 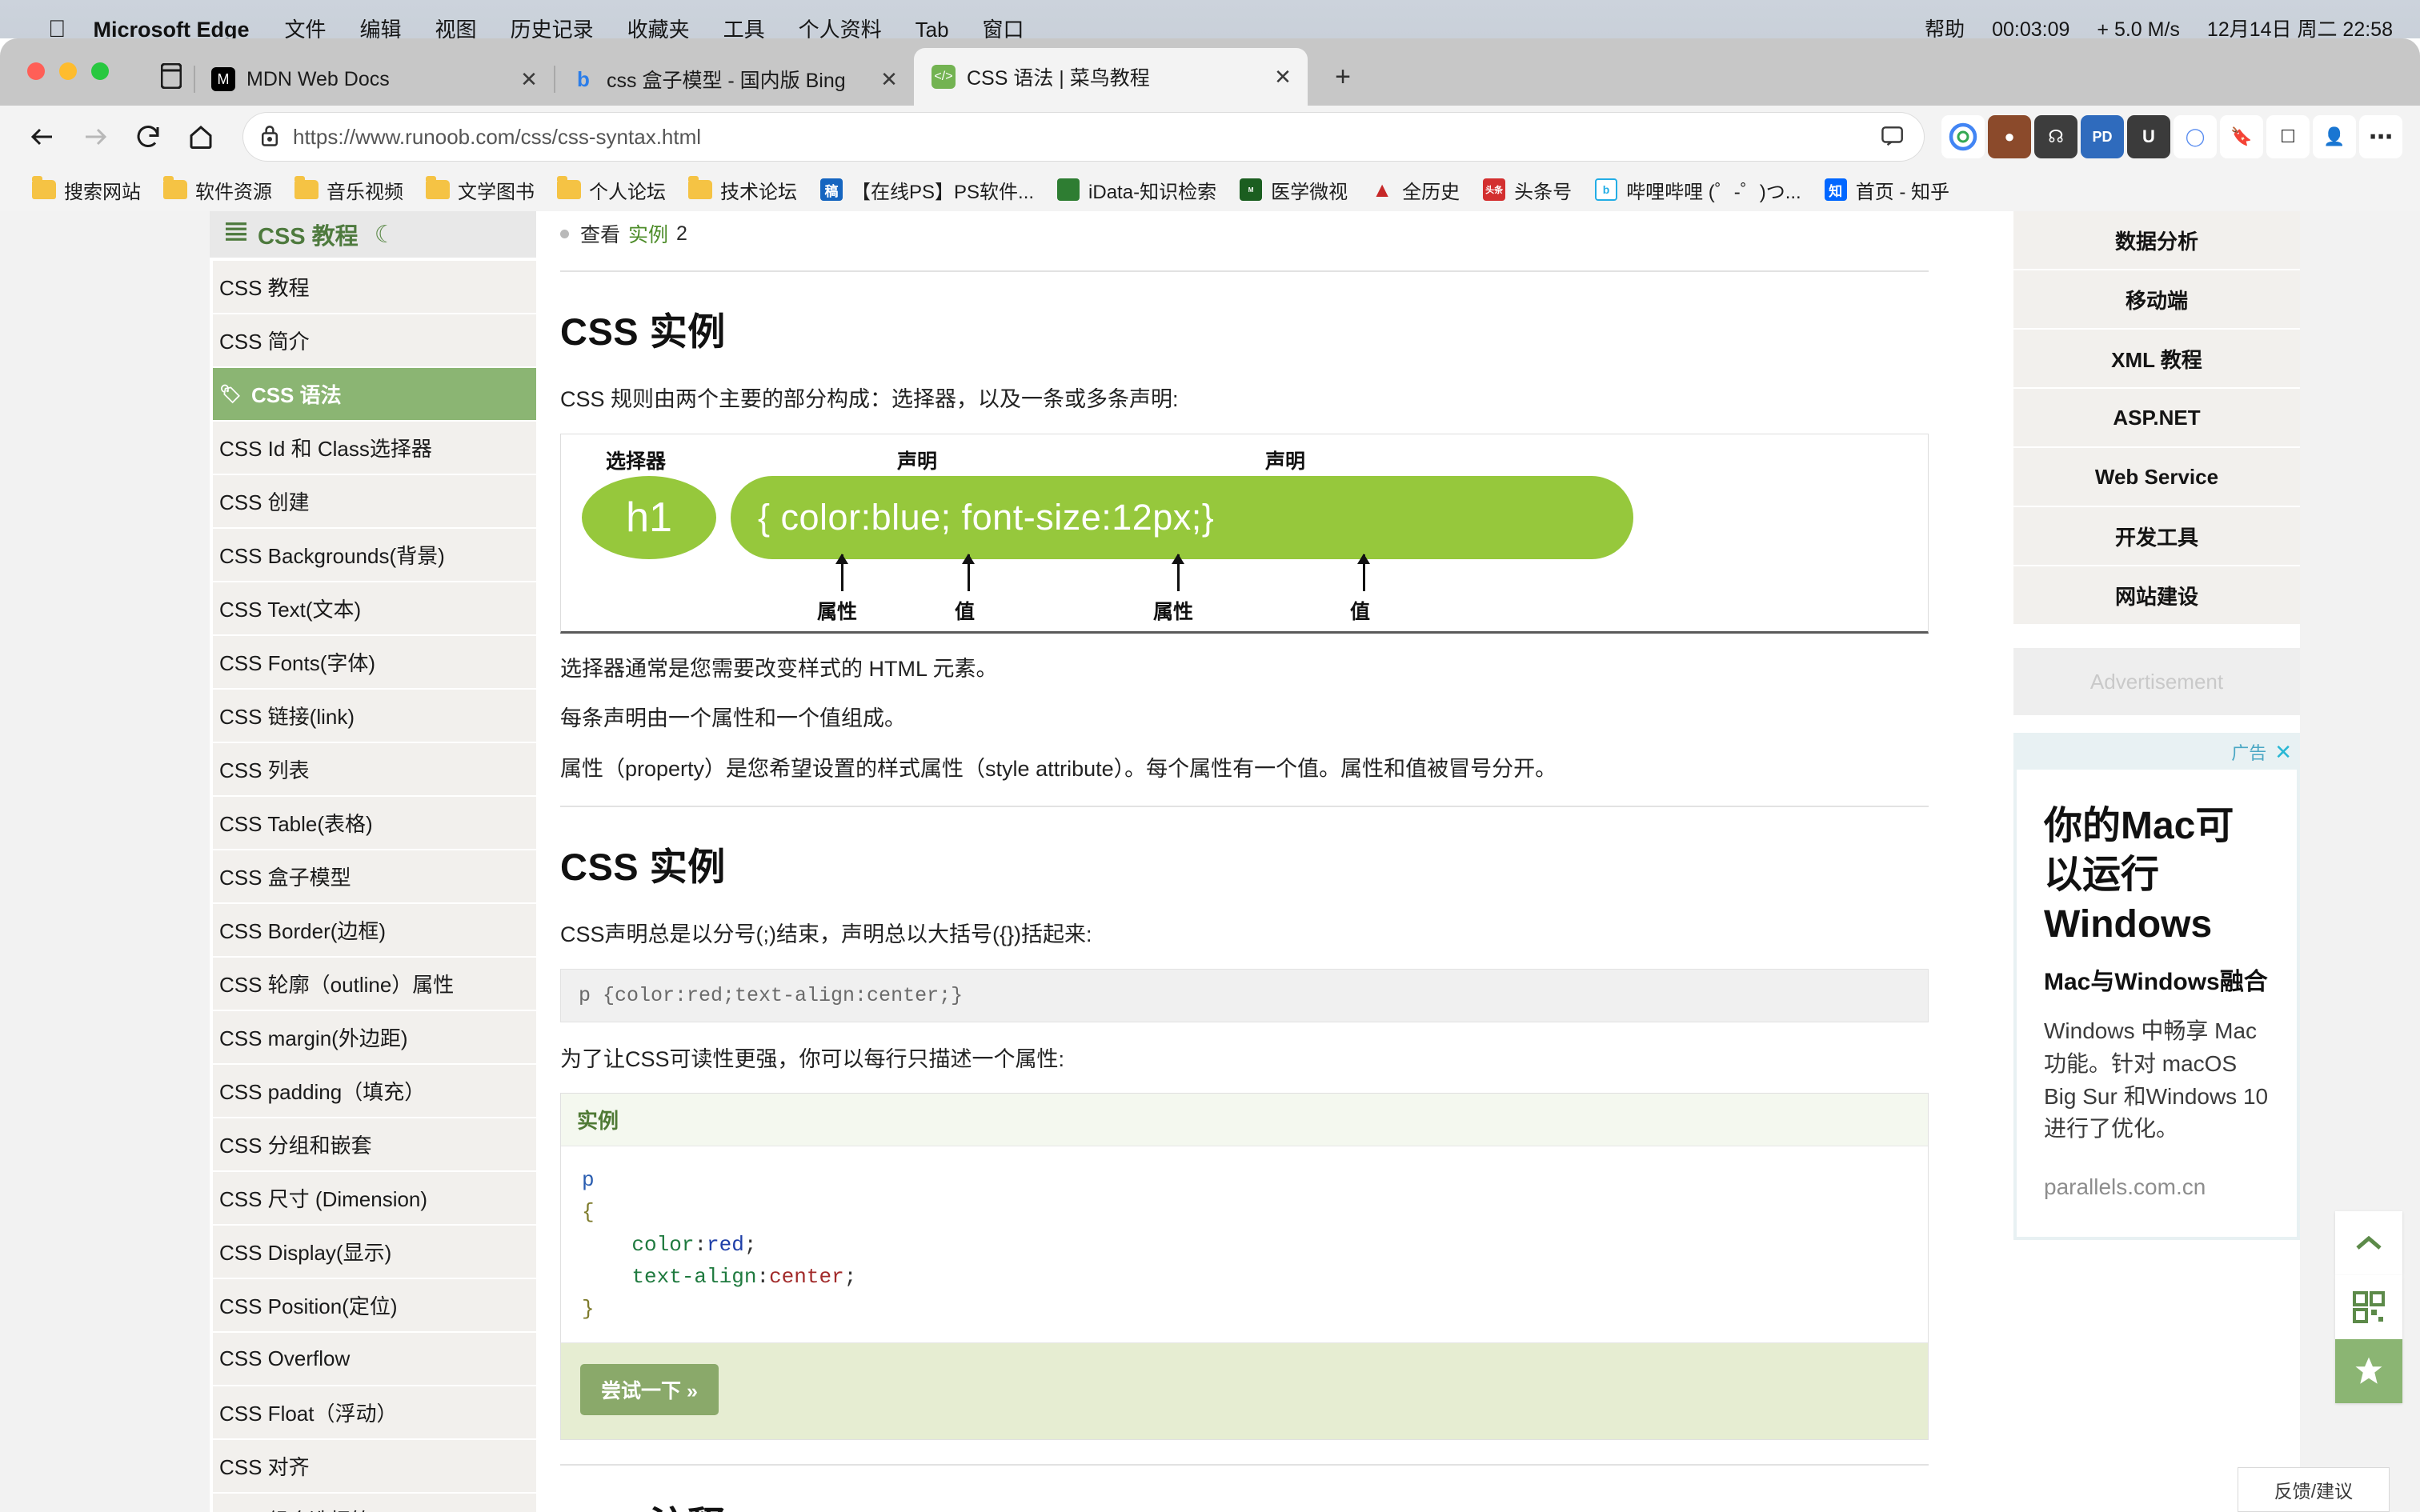 I want to click on ad-tag-label: 广告, so click(x=2249, y=753).